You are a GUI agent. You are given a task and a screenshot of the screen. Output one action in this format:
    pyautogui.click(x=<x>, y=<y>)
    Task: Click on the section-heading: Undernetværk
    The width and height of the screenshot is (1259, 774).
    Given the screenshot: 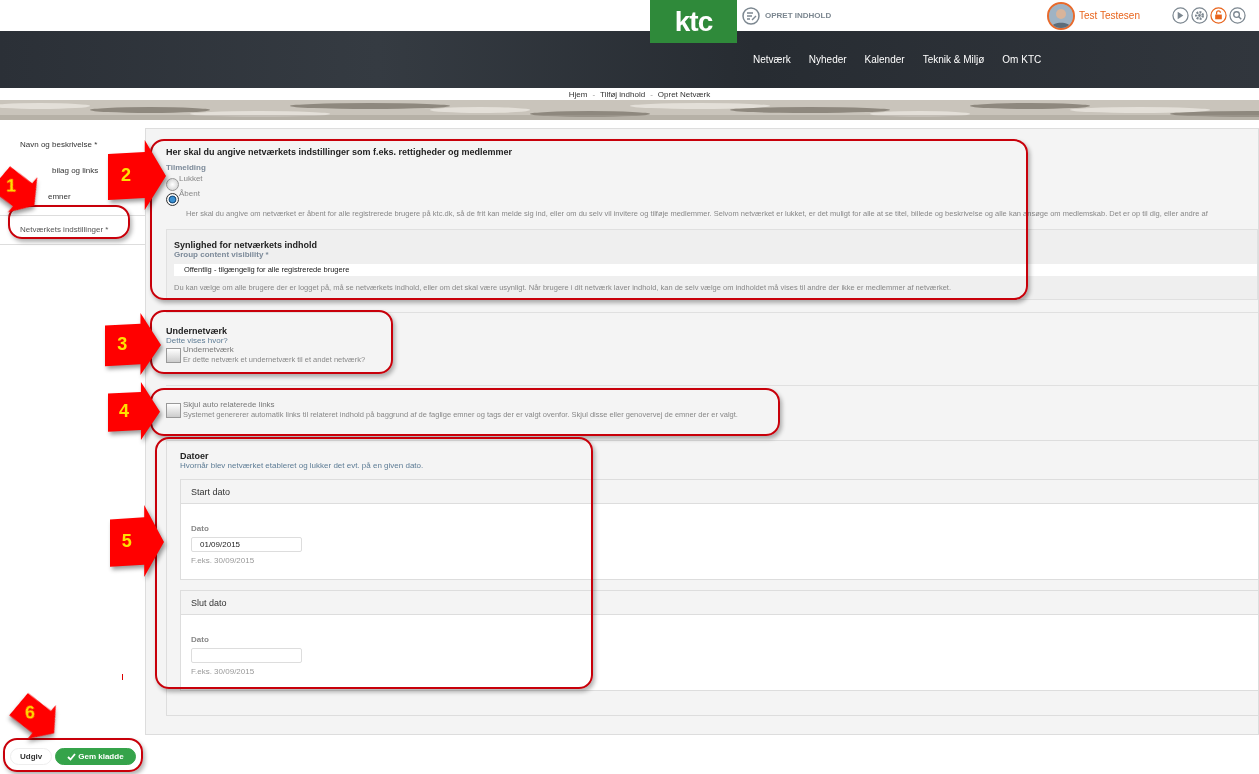 What is the action you would take?
    pyautogui.click(x=197, y=331)
    